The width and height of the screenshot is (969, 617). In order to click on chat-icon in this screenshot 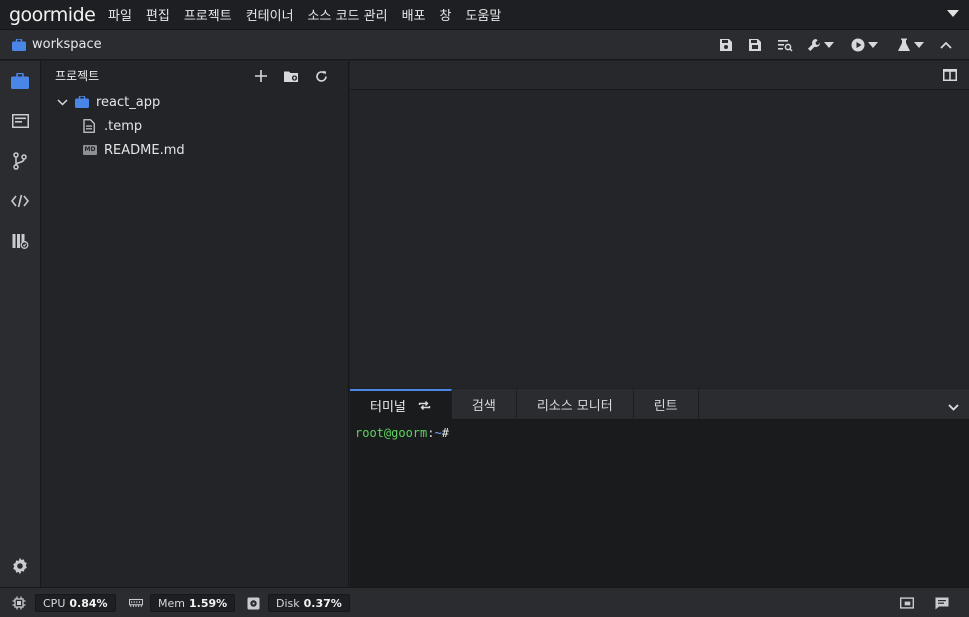, I will do `click(942, 603)`.